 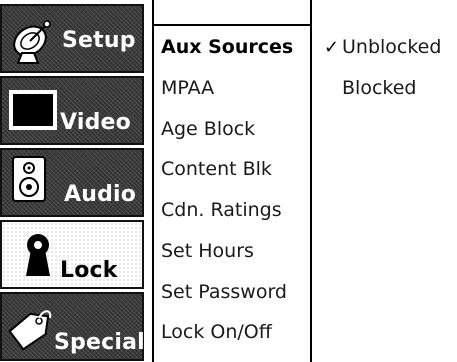 I want to click on nav-item-video: Video, so click(x=72, y=110).